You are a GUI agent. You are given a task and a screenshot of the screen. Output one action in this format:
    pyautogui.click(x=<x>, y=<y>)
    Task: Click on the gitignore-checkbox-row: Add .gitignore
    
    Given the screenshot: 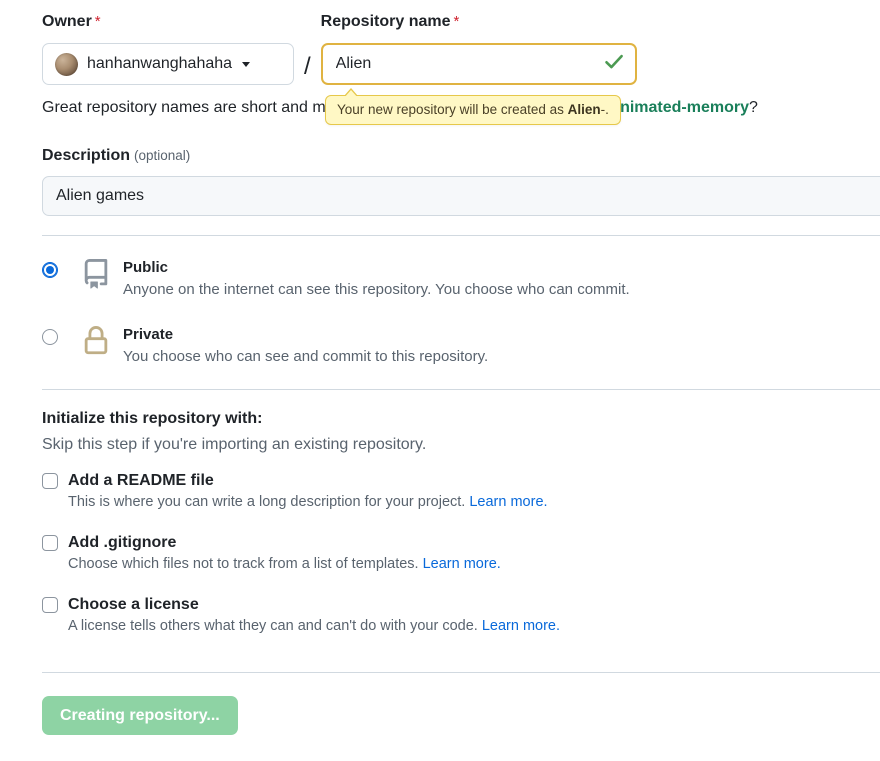 What is the action you would take?
    pyautogui.click(x=392, y=543)
    